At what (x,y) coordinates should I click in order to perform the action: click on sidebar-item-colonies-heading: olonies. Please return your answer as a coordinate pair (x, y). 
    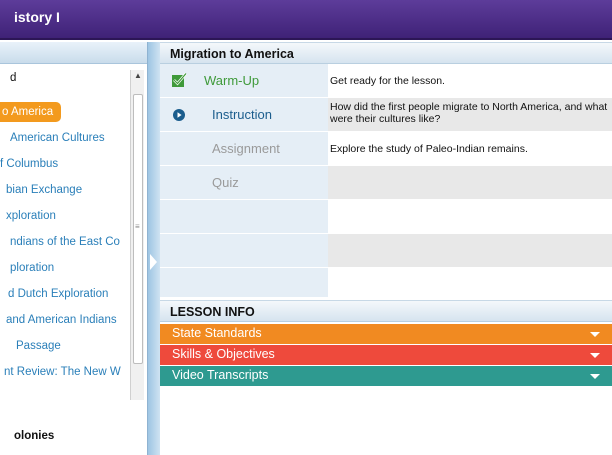
    Looking at the image, I should click on (34, 435).